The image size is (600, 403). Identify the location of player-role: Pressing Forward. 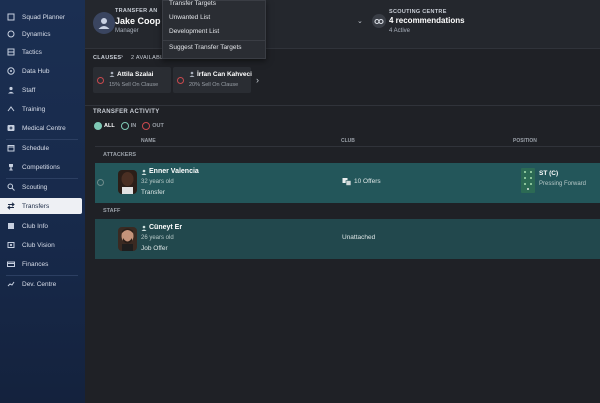
(563, 184).